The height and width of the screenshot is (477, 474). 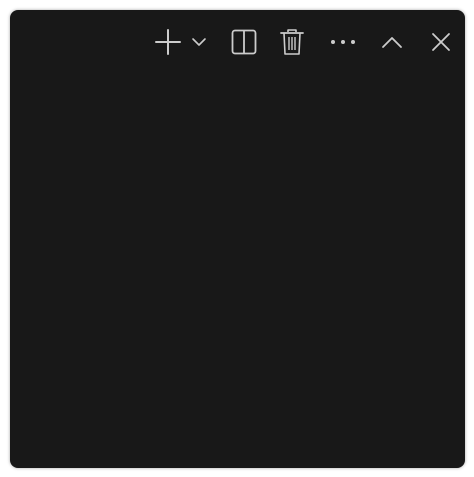 I want to click on chevron-down-icon, so click(x=199, y=42).